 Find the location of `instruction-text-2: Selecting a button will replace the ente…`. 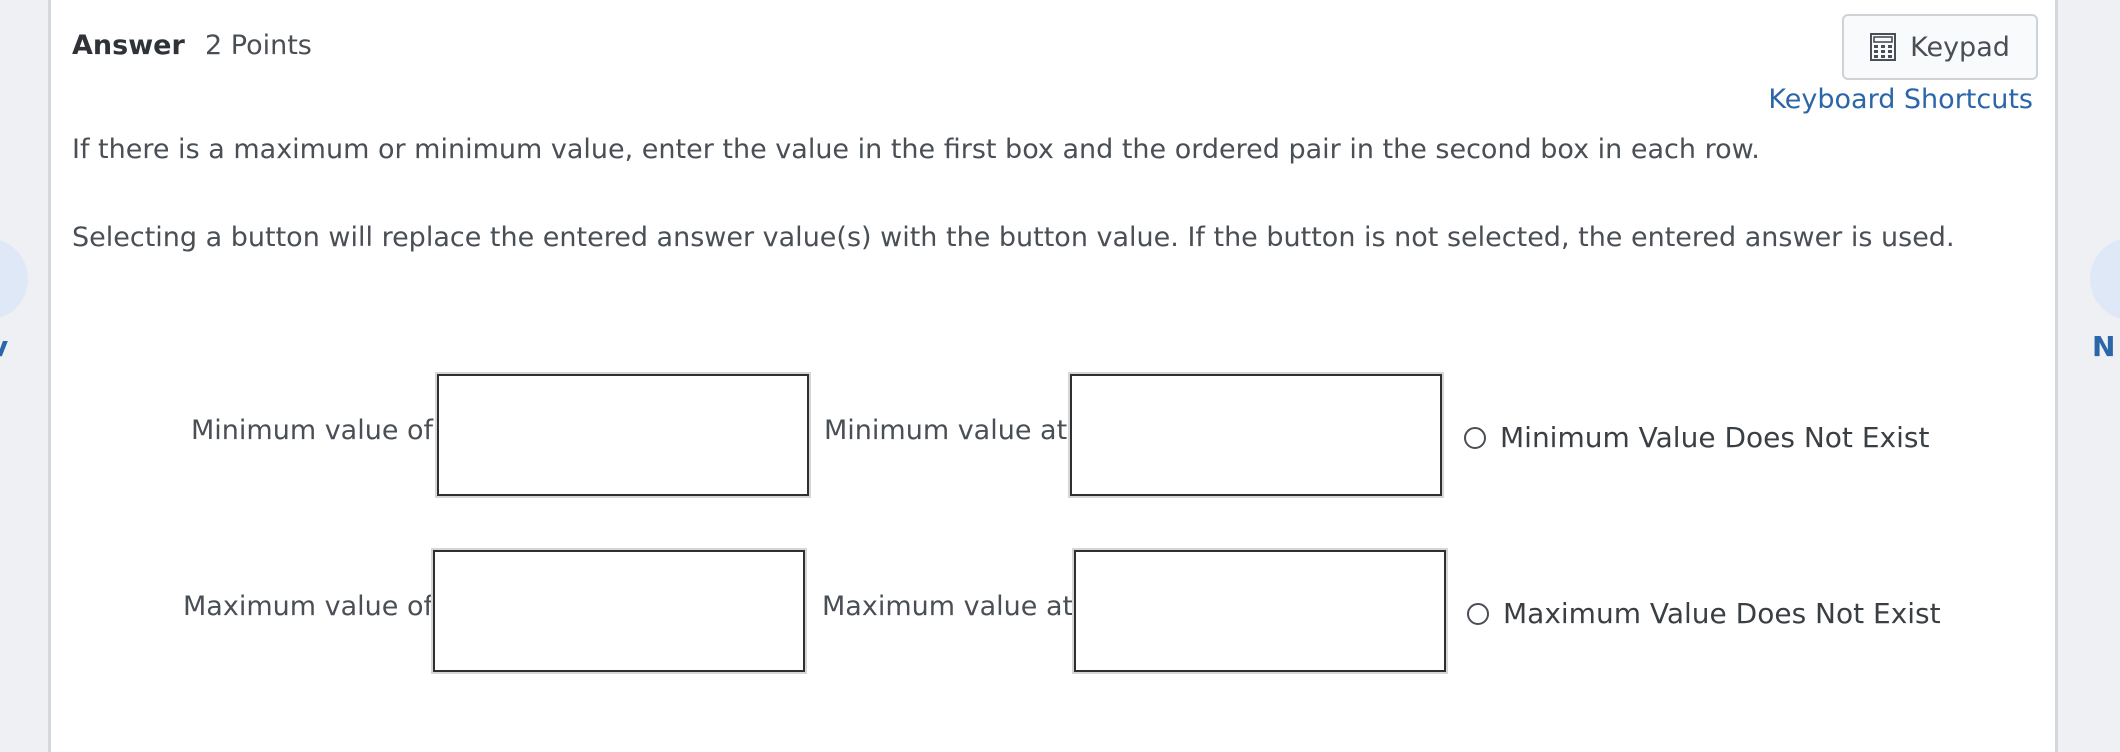

instruction-text-2: Selecting a button will replace the ente… is located at coordinates (1013, 237).